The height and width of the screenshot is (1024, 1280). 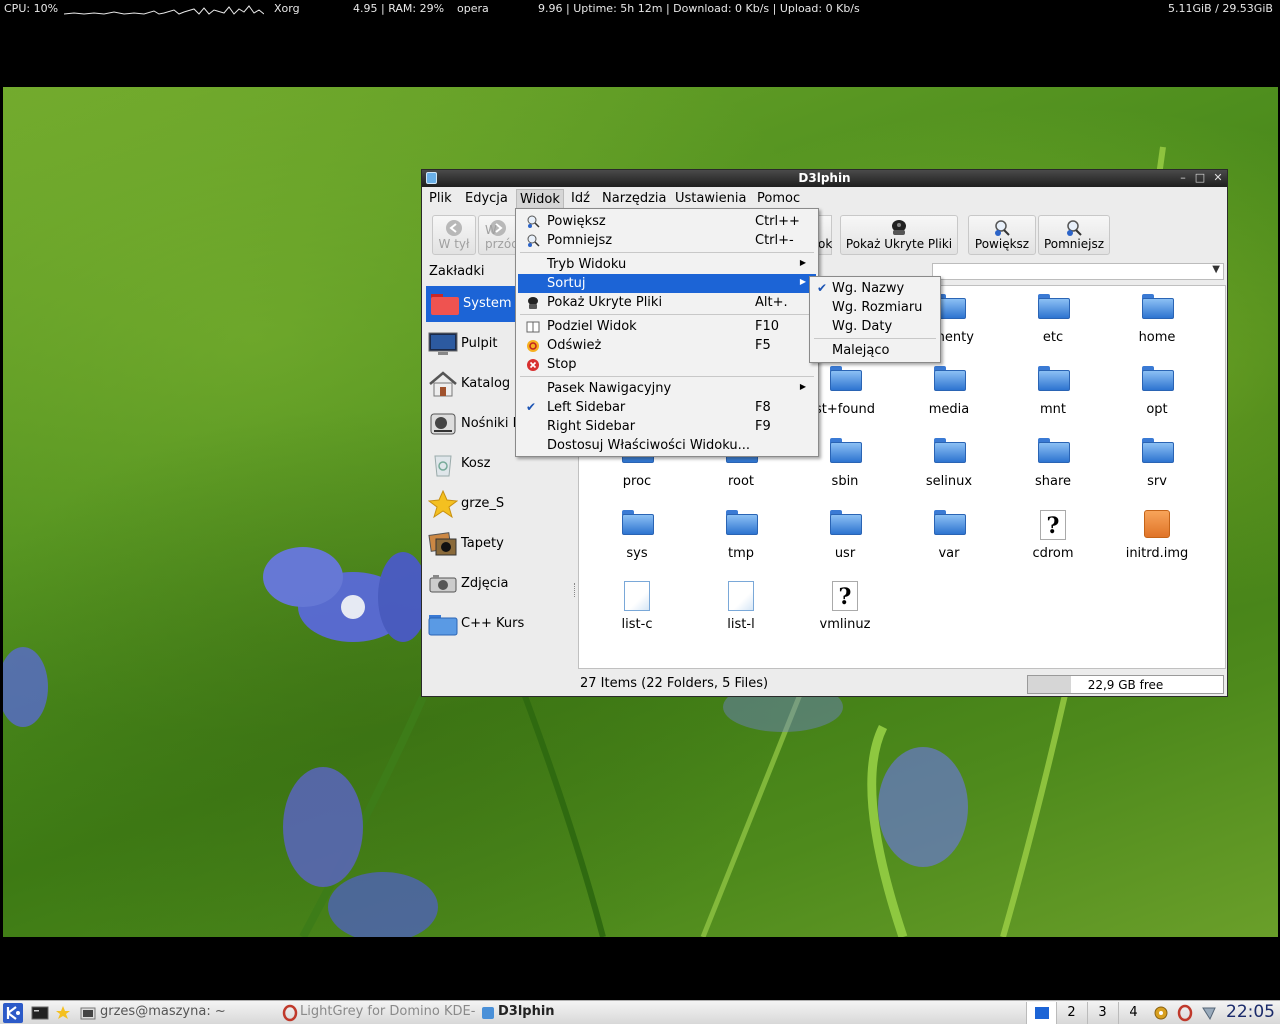 I want to click on location-bar: ▼, so click(x=1078, y=271).